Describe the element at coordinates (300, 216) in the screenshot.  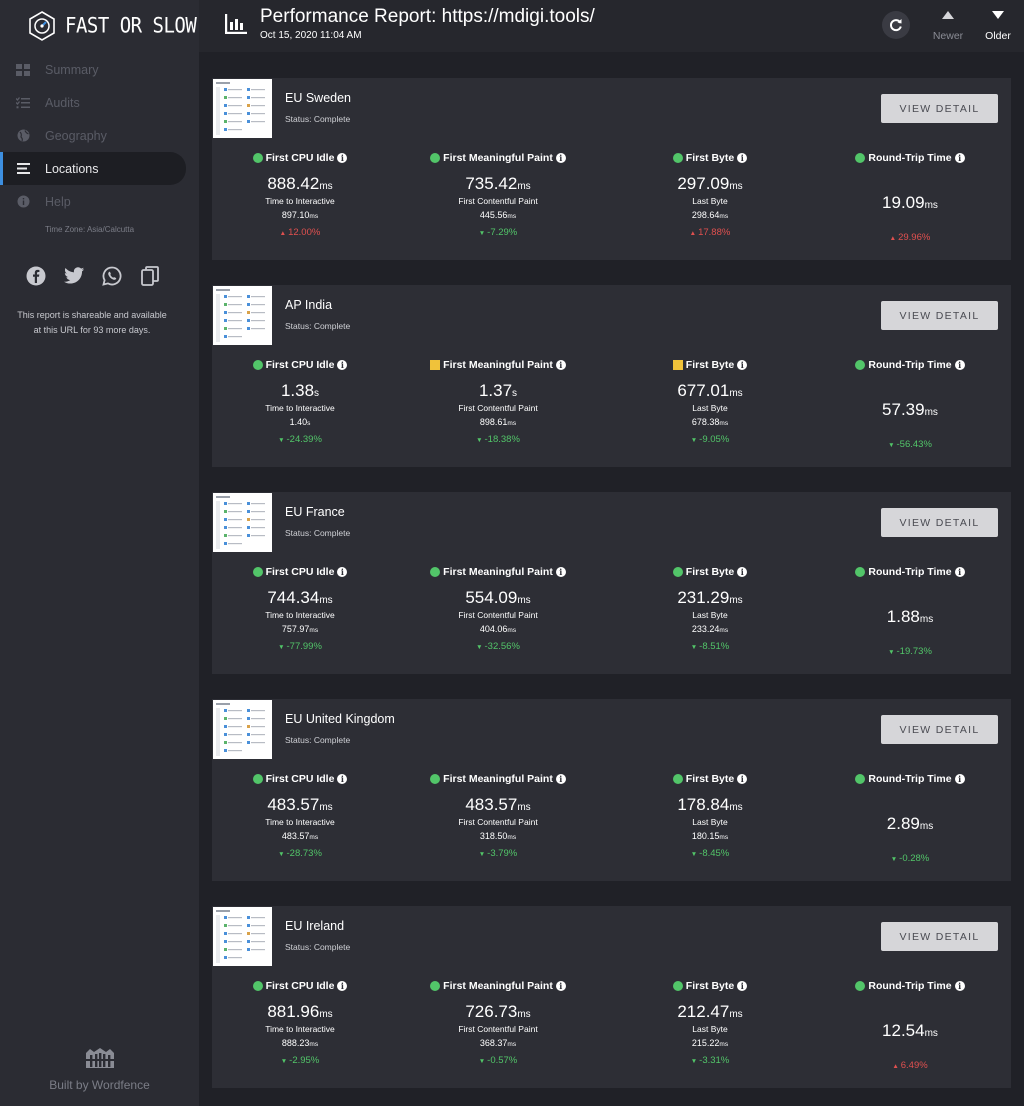
I see `metric-sub-value: 897.10ms` at that location.